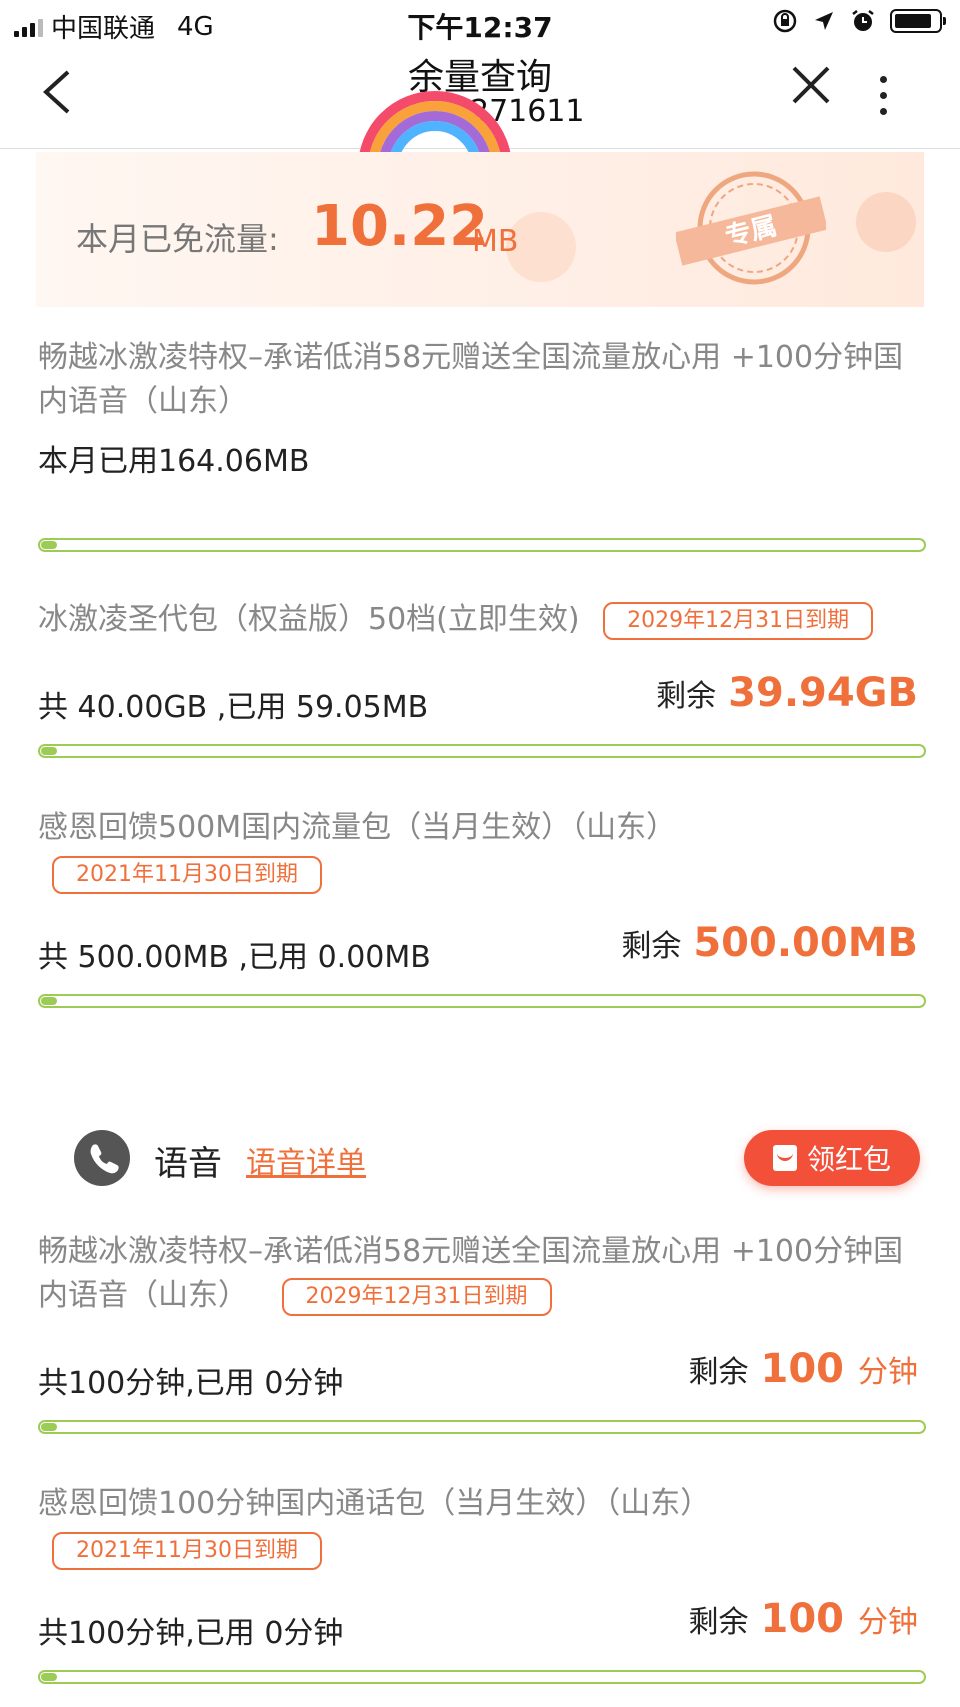  What do you see at coordinates (188, 1164) in the screenshot?
I see `voice-title: 语音` at bounding box center [188, 1164].